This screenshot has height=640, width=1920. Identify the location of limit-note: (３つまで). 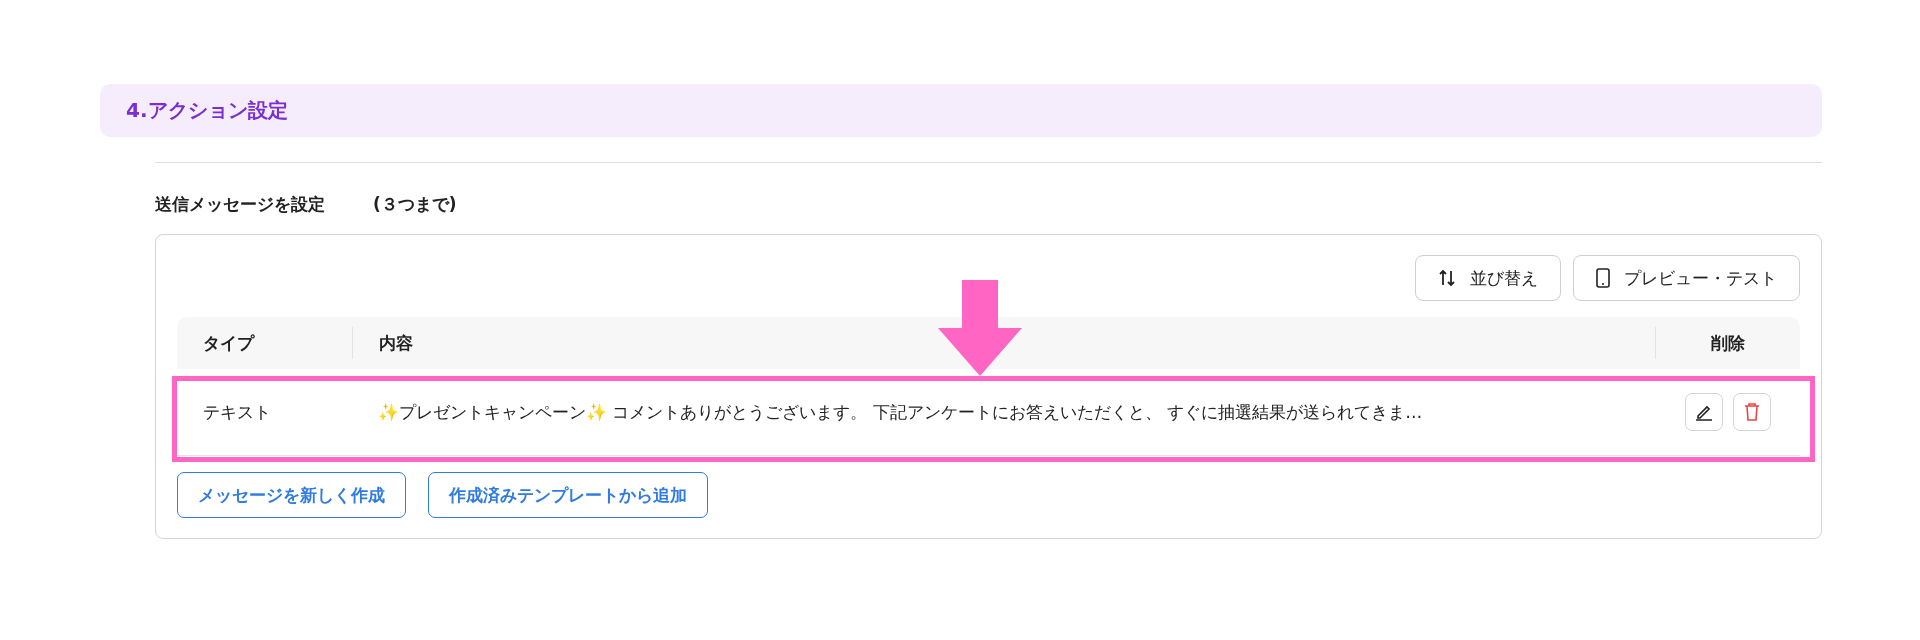
(415, 204).